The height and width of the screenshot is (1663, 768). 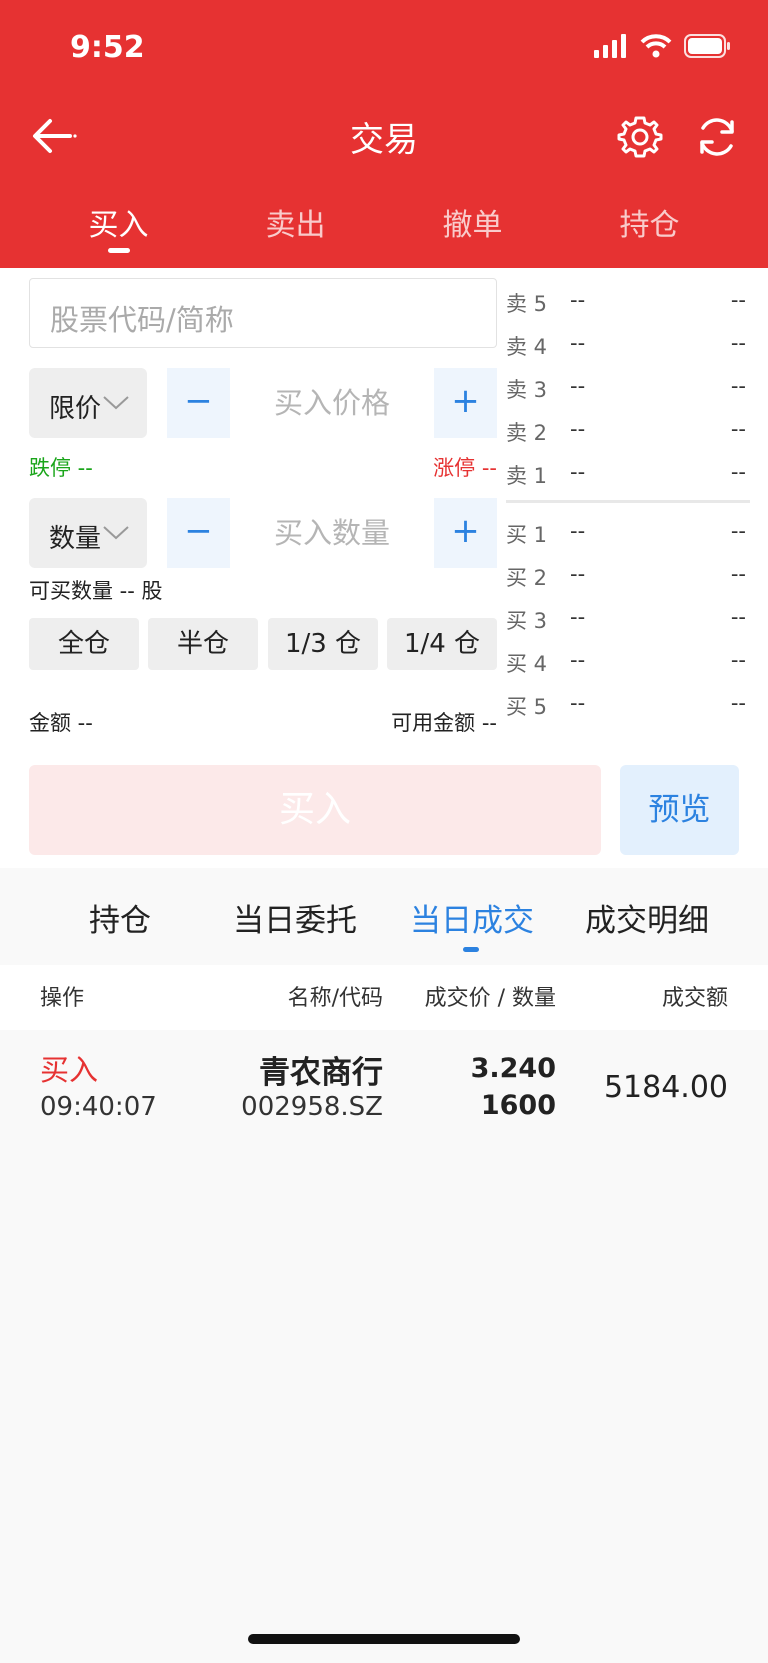 I want to click on ask-row: 卖 2 -- --, so click(x=626, y=429).